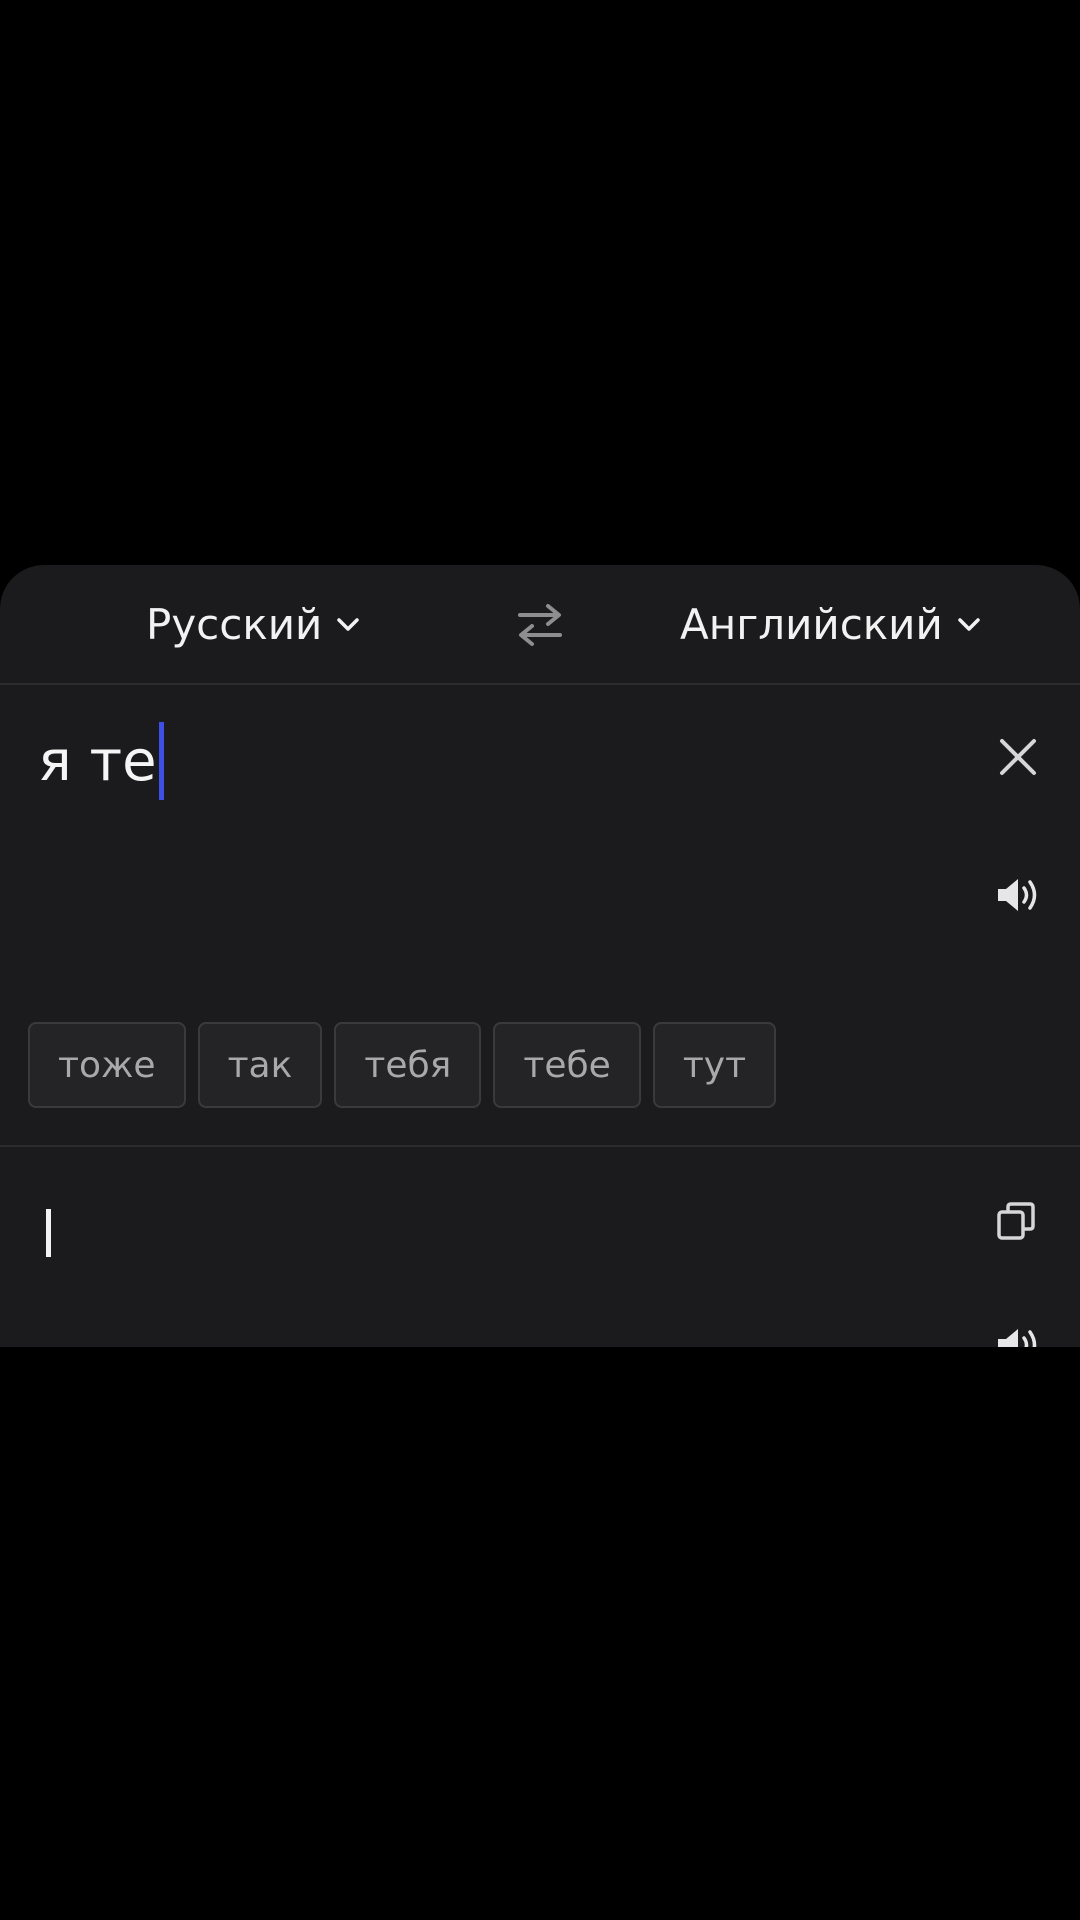  I want to click on source-text-input: я те, so click(101, 761).